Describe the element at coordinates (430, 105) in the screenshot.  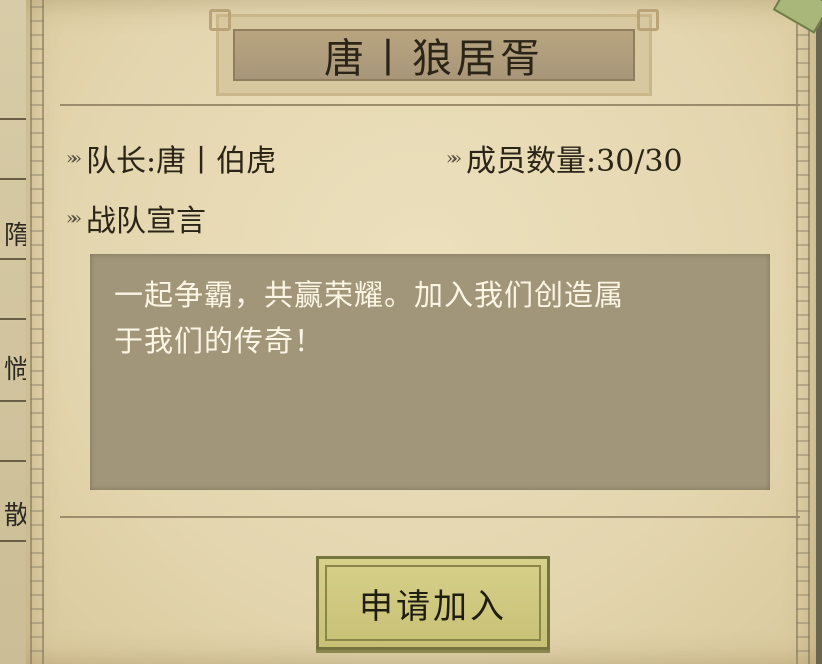
I see `top-divider` at that location.